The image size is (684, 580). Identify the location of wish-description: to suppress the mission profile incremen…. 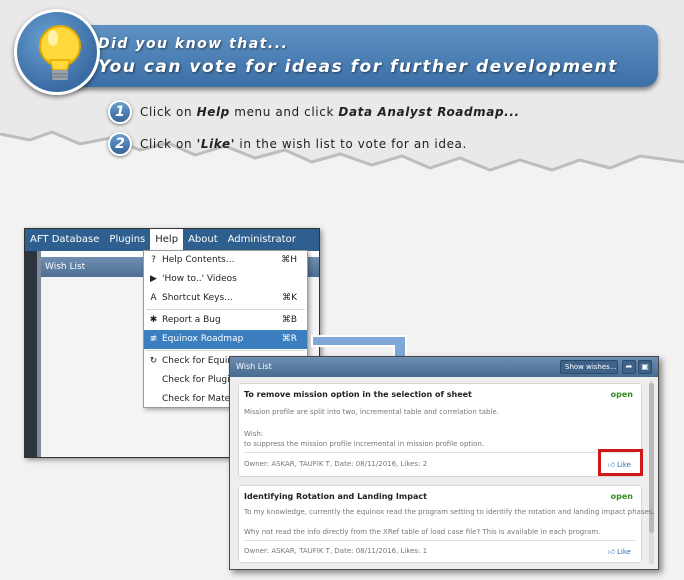
(364, 444).